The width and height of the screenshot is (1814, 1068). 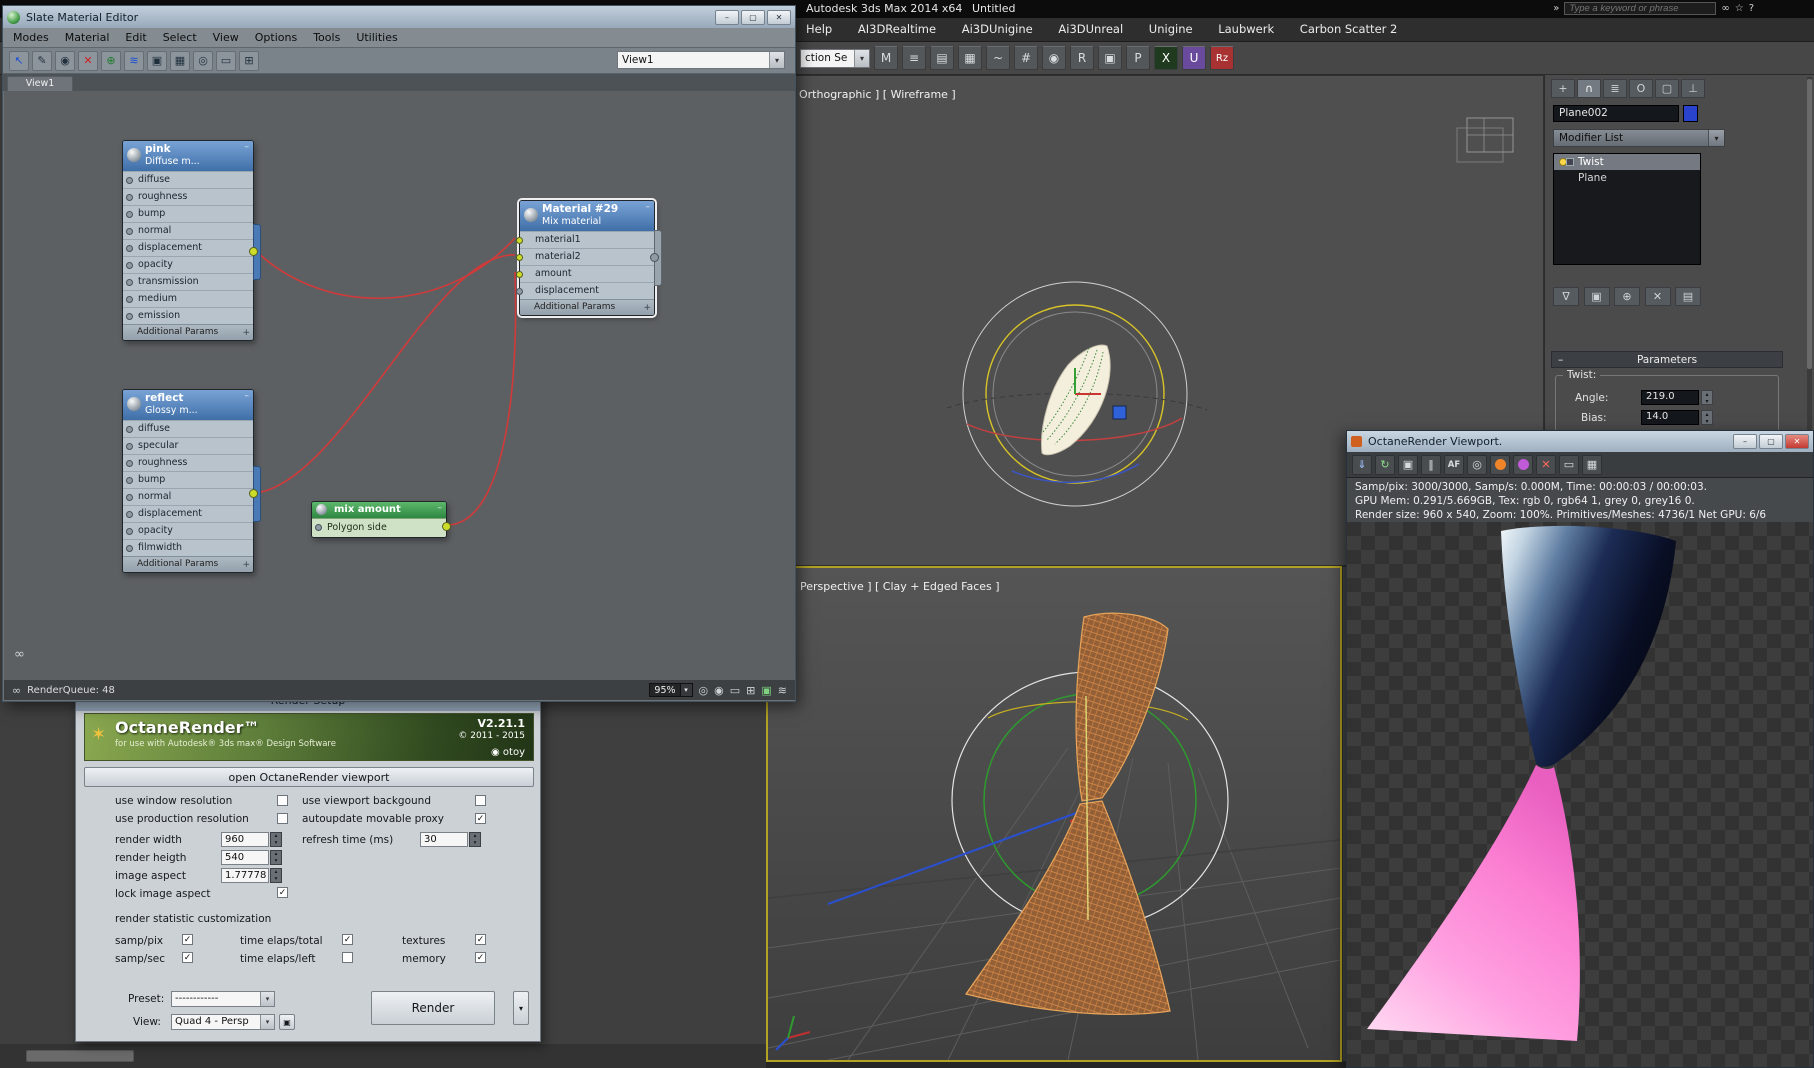 I want to click on zoom-tool-icon: ◎, so click(x=203, y=60).